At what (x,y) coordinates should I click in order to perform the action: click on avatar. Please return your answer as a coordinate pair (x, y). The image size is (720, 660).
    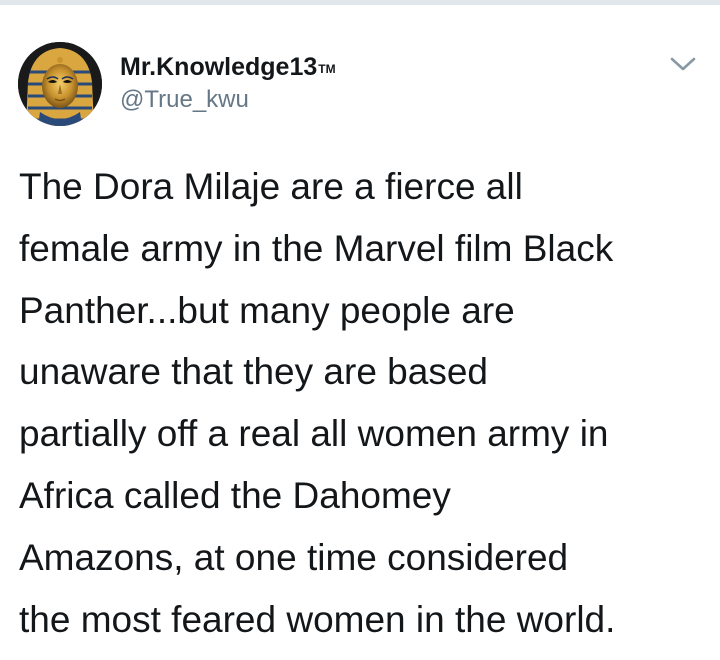
    Looking at the image, I should click on (60, 84).